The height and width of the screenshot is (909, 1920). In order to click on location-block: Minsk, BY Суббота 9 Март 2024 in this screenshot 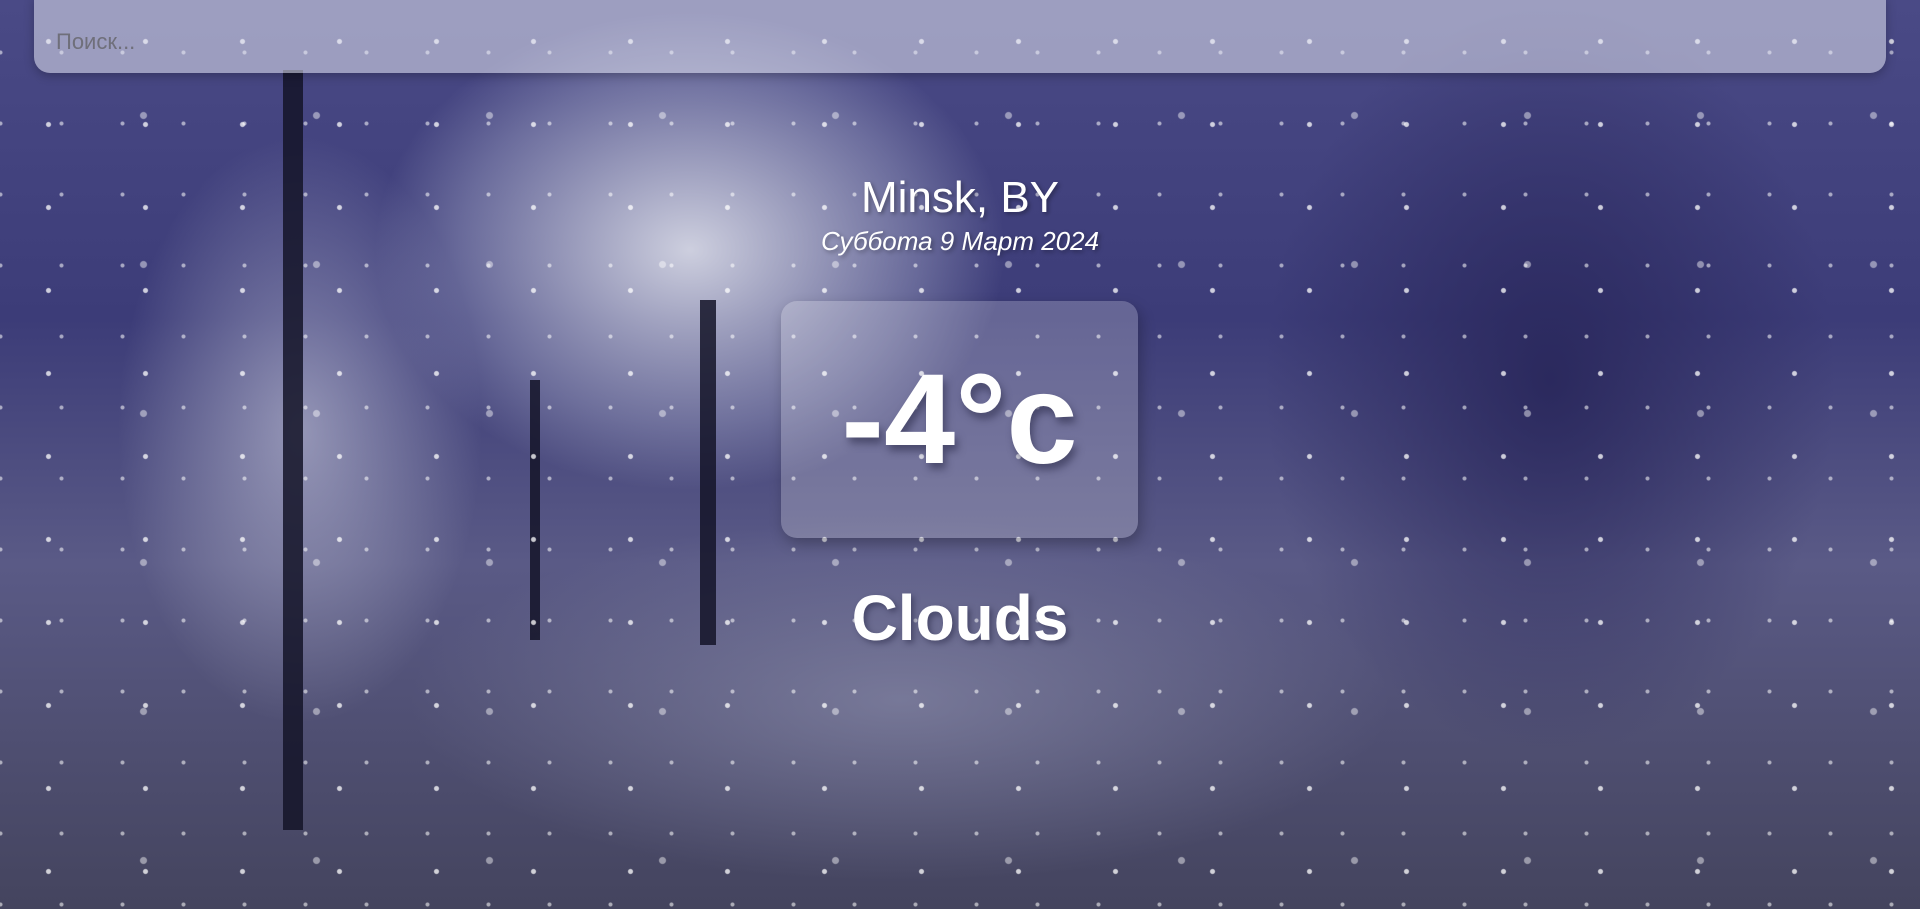, I will do `click(960, 214)`.